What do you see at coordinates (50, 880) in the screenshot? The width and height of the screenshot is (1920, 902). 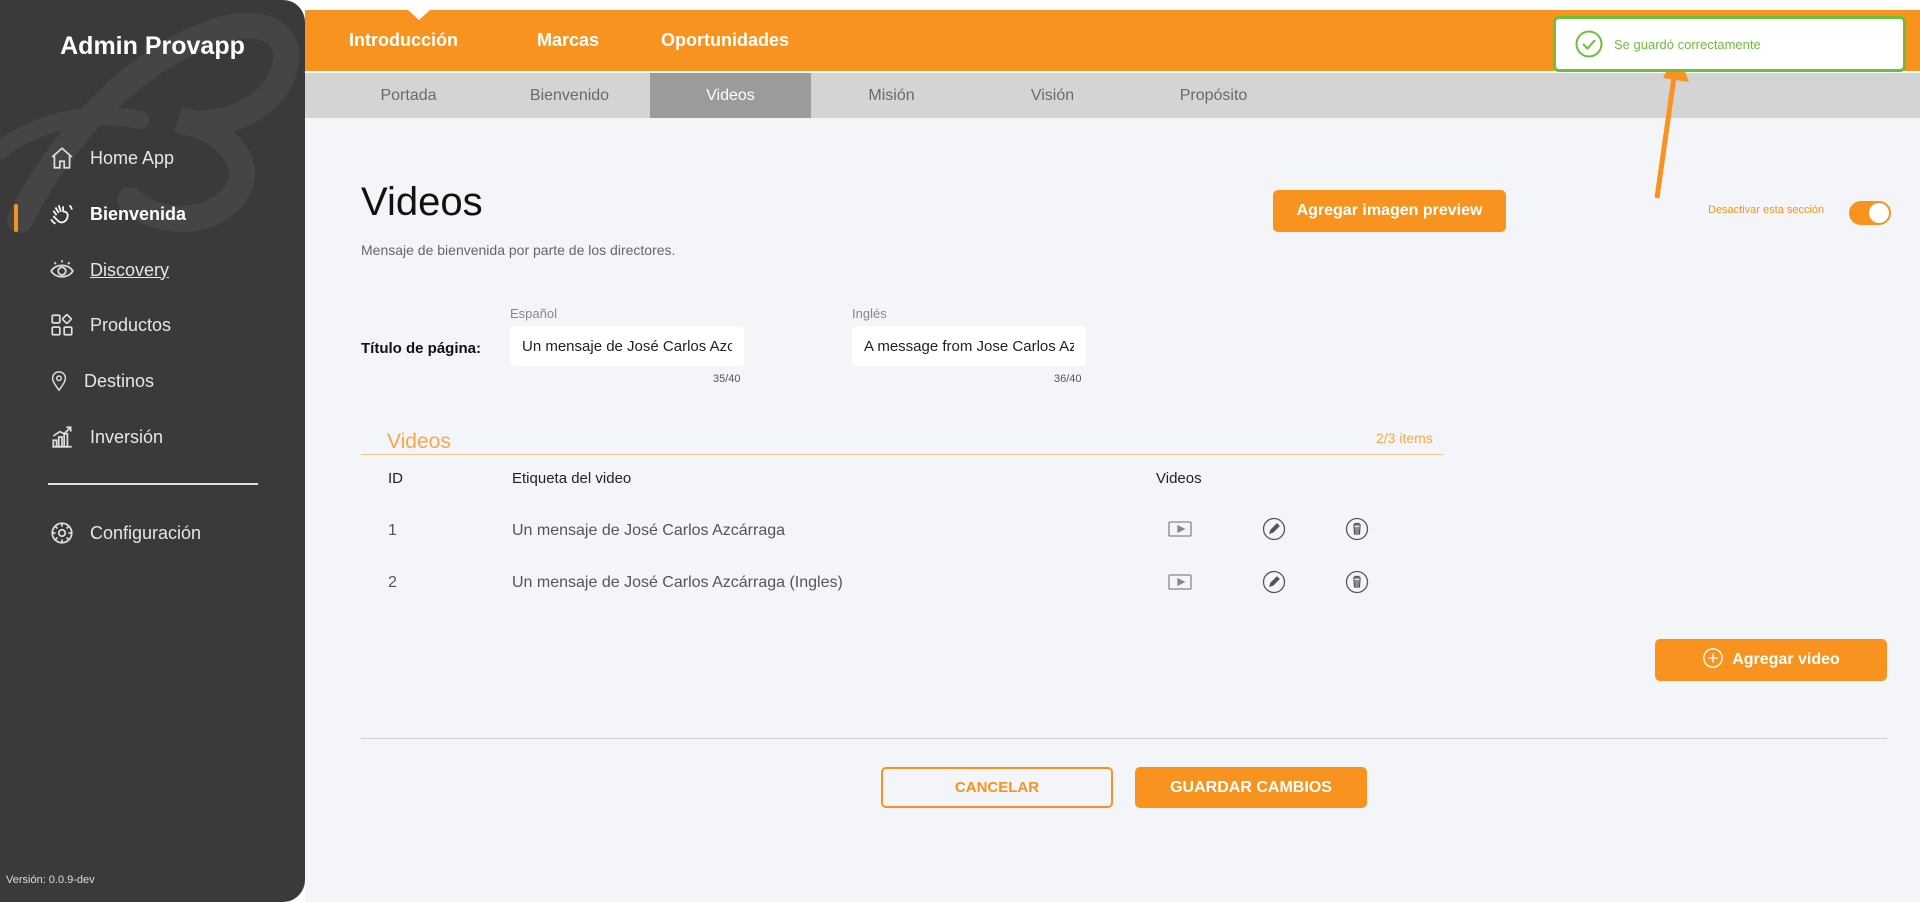 I see `app-version: Versión: 0.0.9-dev` at bounding box center [50, 880].